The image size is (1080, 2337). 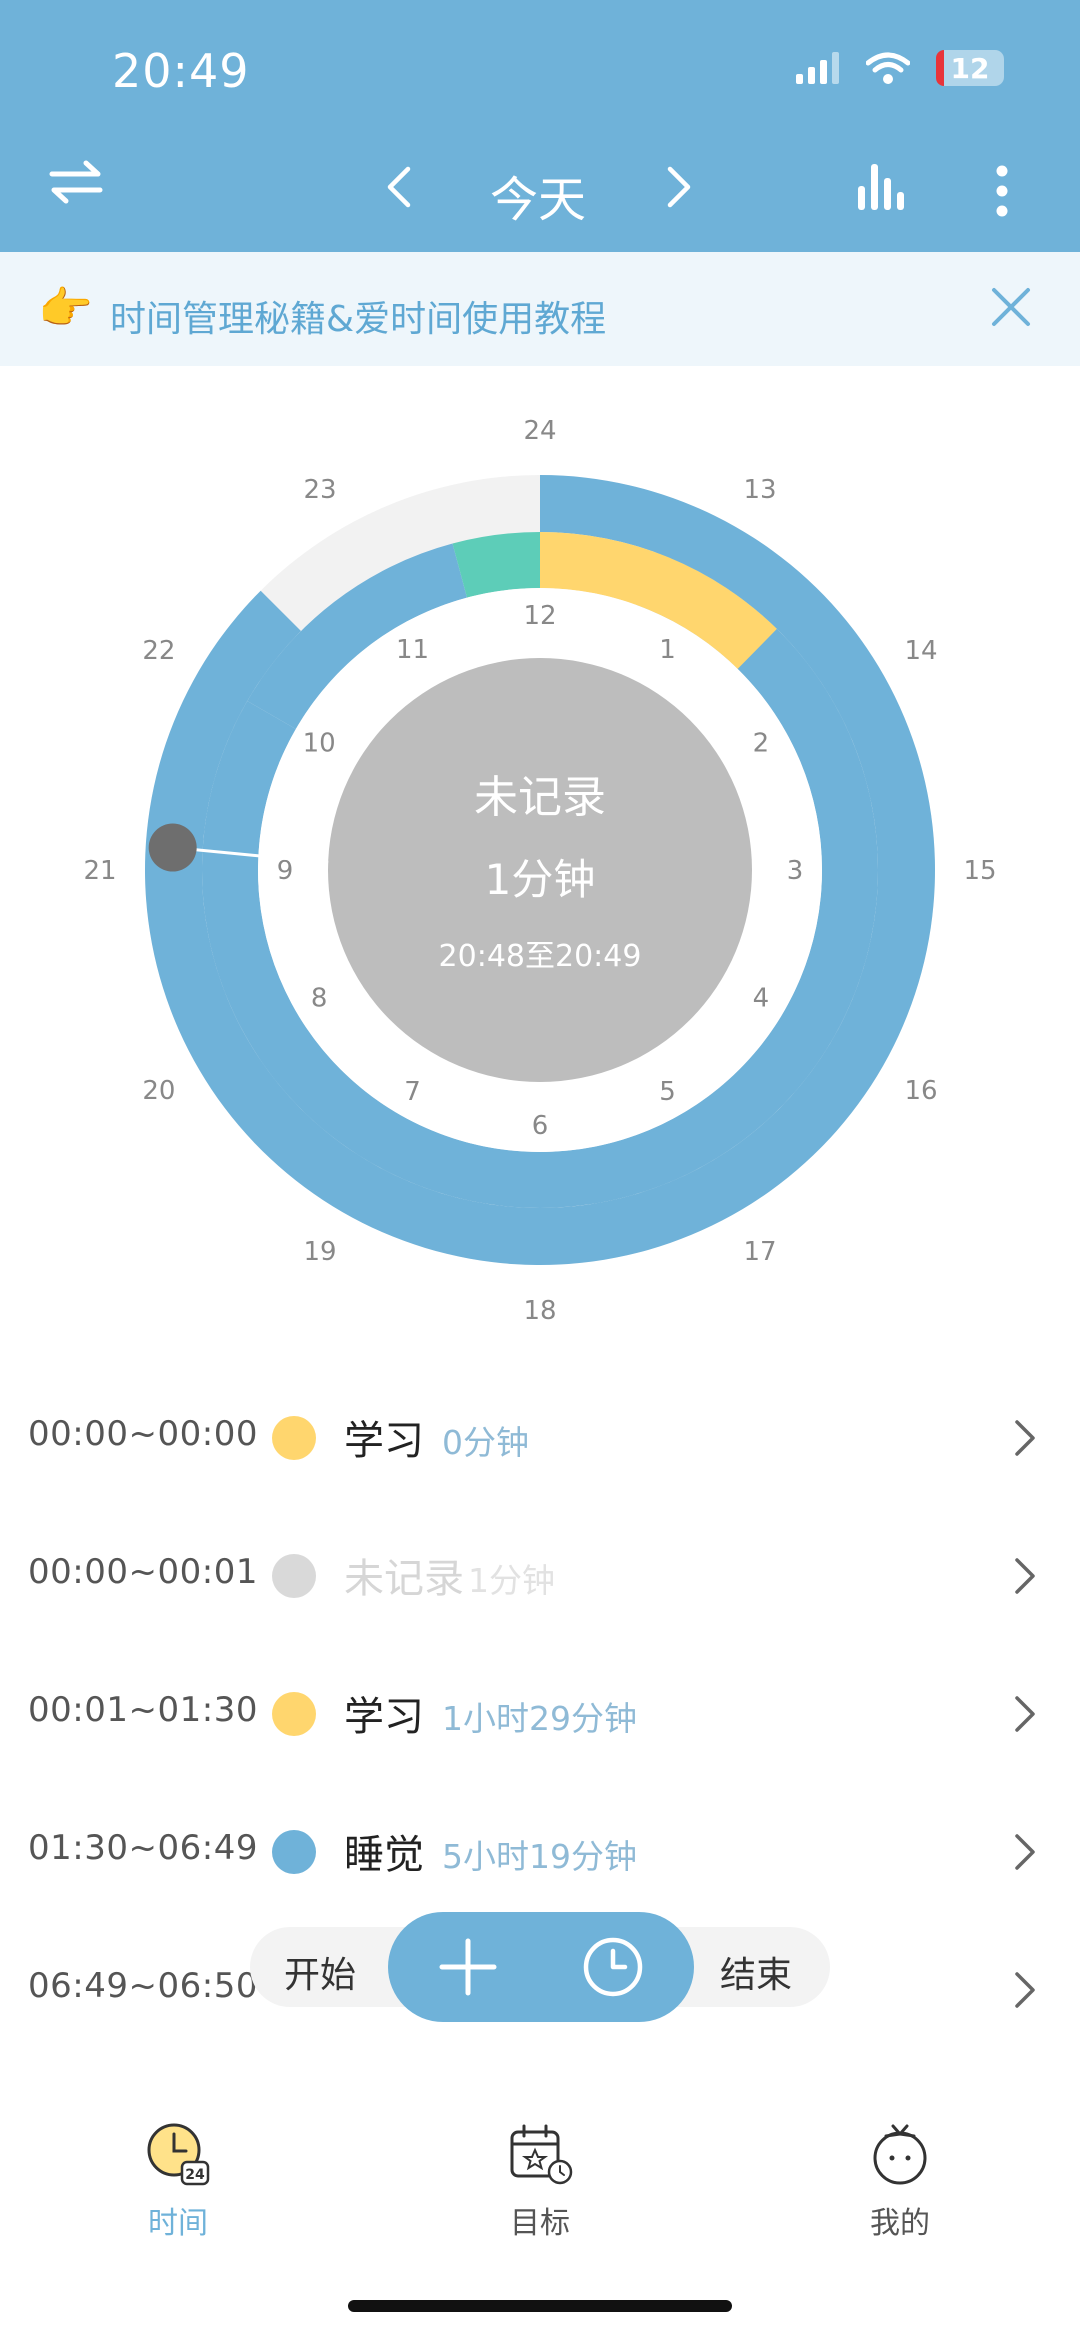 What do you see at coordinates (143, 1434) in the screenshot?
I see `record-time: 00:00~00:00` at bounding box center [143, 1434].